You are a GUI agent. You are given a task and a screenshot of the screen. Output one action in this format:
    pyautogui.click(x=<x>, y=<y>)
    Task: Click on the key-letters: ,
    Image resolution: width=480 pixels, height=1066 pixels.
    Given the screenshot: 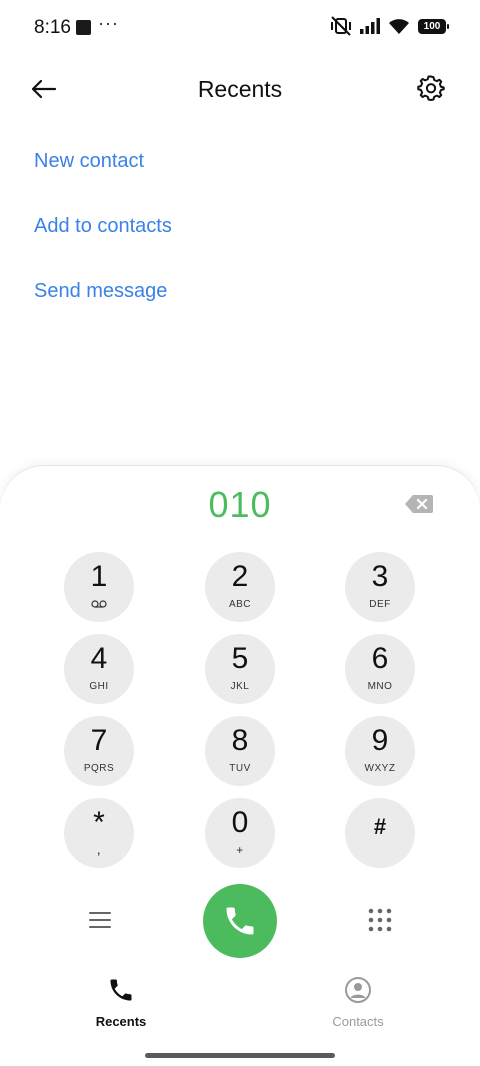 What is the action you would take?
    pyautogui.click(x=99, y=849)
    